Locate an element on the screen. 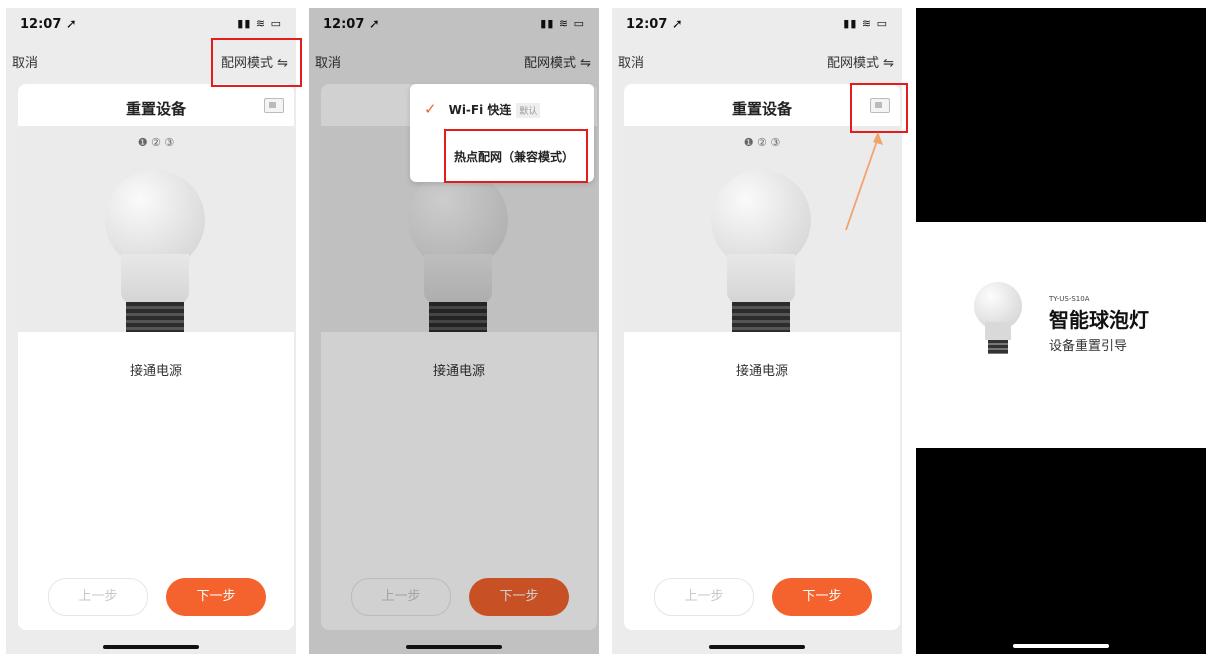 The width and height of the screenshot is (1206, 654). video-icon is located at coordinates (274, 105).